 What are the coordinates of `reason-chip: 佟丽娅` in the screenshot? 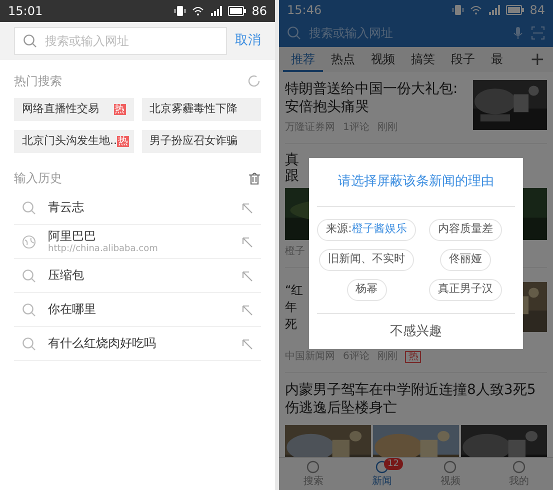 It's located at (465, 259).